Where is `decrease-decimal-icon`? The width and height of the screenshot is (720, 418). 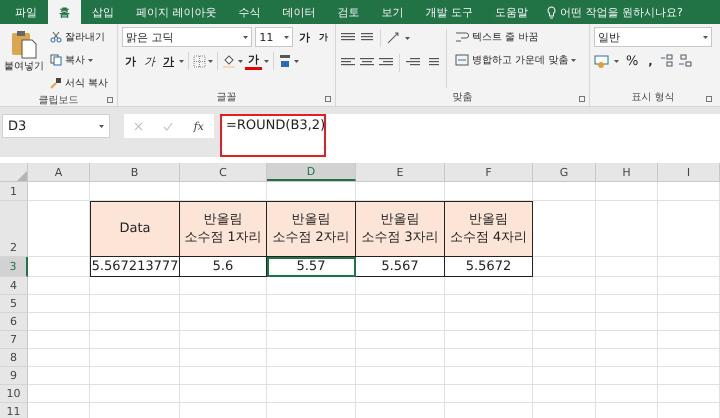
decrease-decimal-icon is located at coordinates (685, 61).